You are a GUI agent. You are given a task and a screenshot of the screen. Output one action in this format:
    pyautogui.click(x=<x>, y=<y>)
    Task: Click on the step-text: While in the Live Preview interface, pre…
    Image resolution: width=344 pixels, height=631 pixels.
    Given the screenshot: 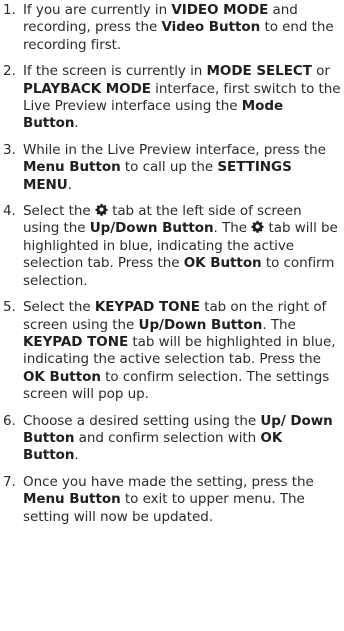 What is the action you would take?
    pyautogui.click(x=174, y=167)
    